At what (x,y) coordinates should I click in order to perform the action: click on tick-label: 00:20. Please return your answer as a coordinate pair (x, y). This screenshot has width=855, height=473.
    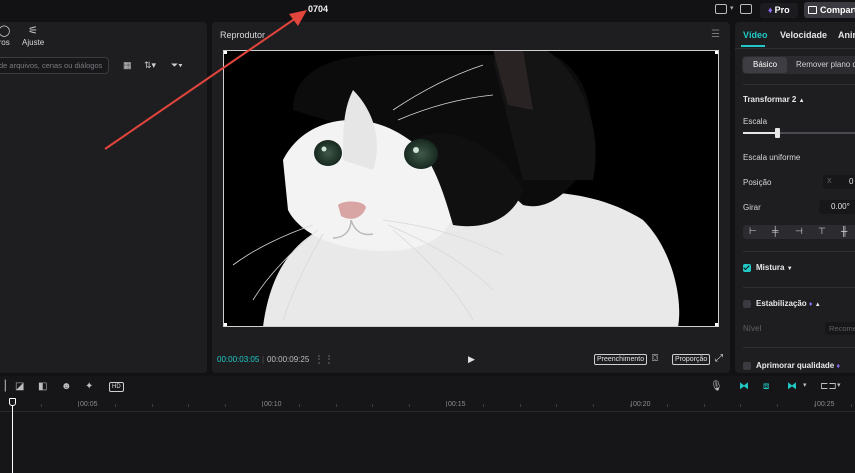
    Looking at the image, I should click on (642, 404).